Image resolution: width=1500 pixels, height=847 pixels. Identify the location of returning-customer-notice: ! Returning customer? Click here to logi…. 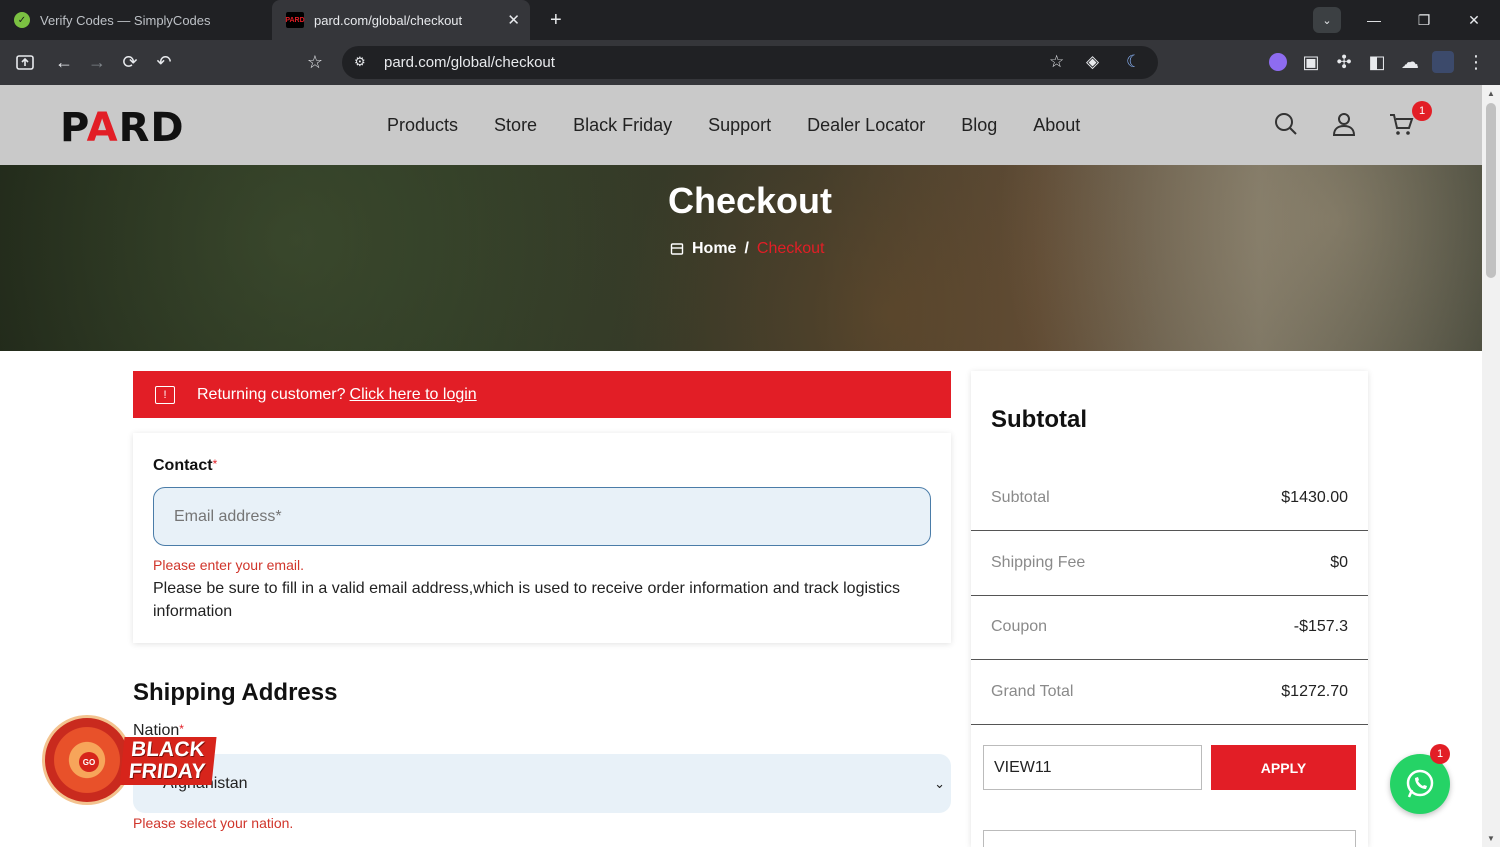
(542, 394).